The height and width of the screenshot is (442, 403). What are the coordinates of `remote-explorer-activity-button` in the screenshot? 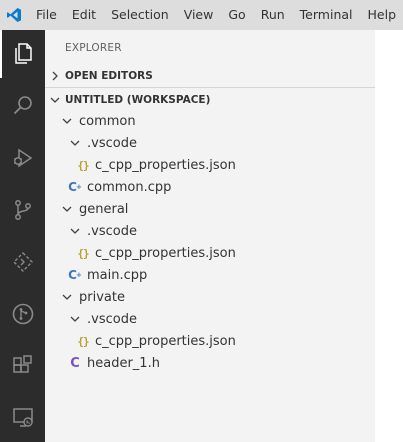 It's located at (22, 262).